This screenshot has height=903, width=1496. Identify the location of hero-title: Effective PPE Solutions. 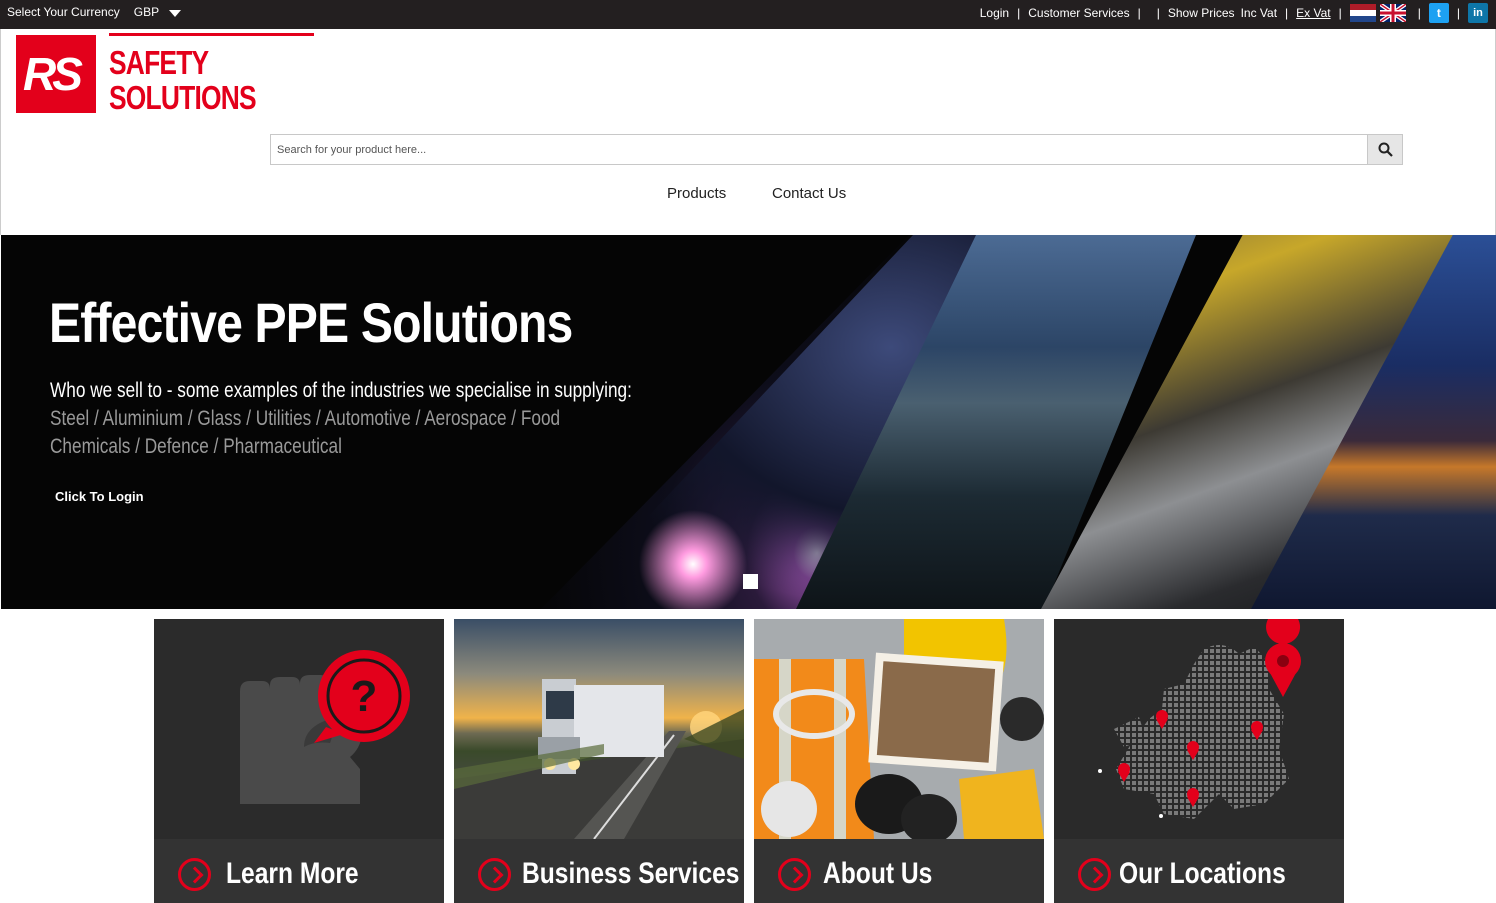
(311, 322).